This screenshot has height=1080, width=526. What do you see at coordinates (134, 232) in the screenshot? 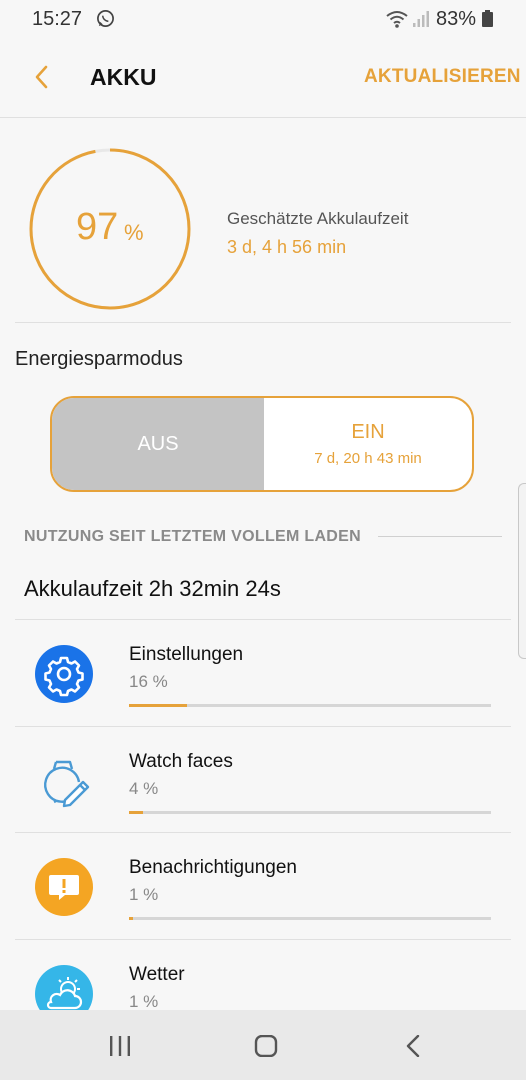
I see `battery-percent-unit: %` at bounding box center [134, 232].